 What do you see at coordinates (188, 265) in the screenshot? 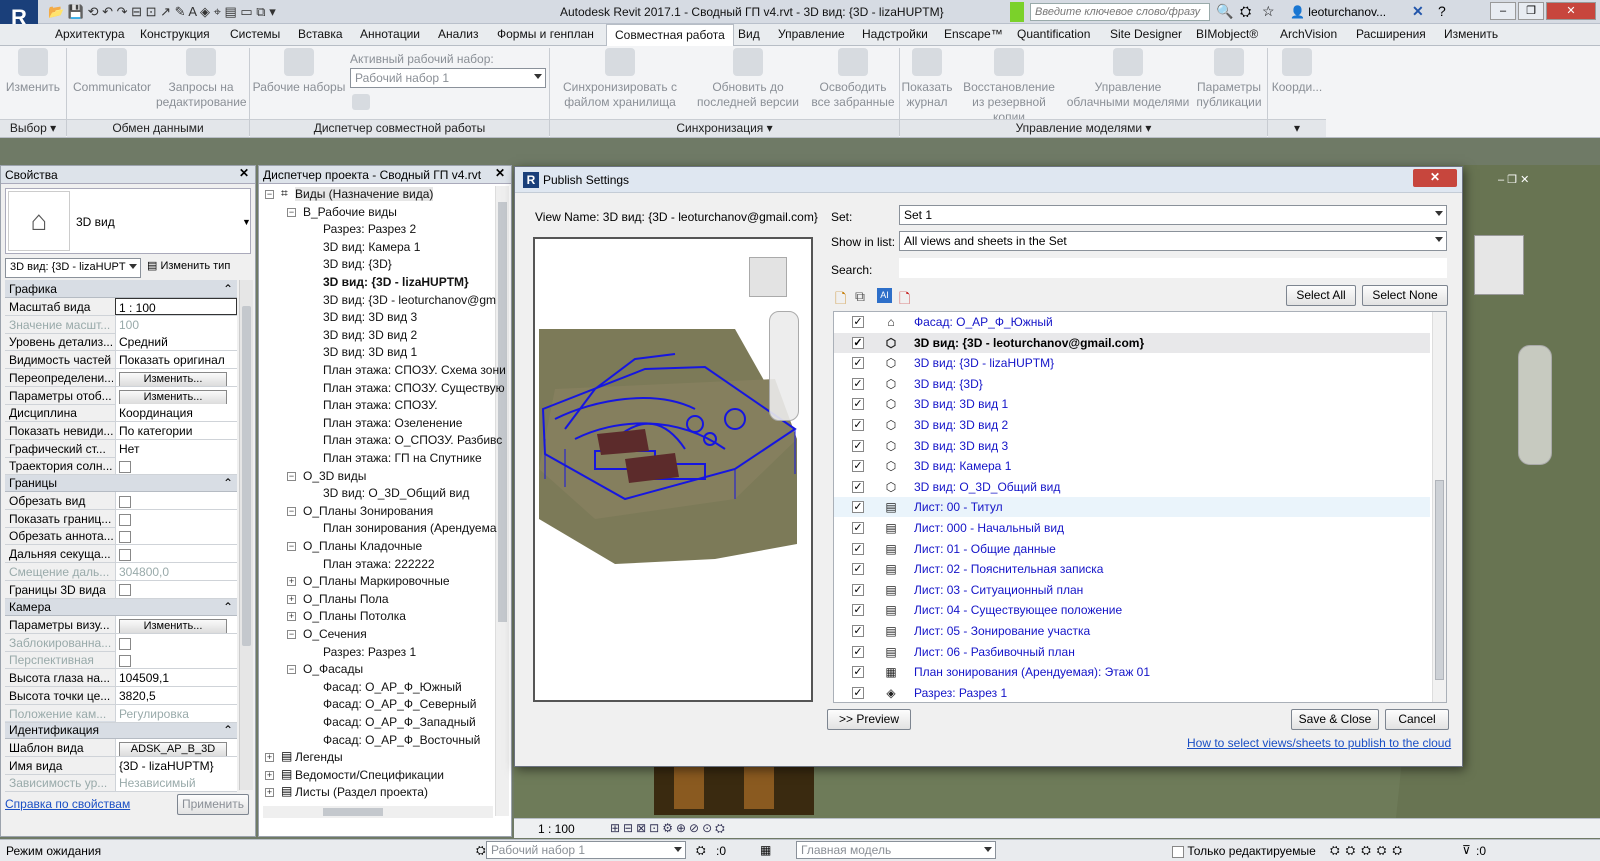
I see `edit-type-button: ▤ Изменить тип` at bounding box center [188, 265].